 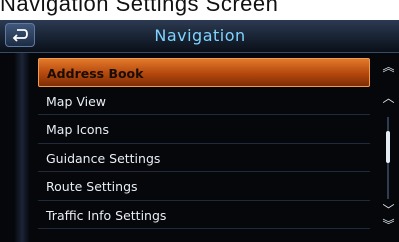 I want to click on menu-item-label: Traffic Info Settings, so click(x=106, y=215).